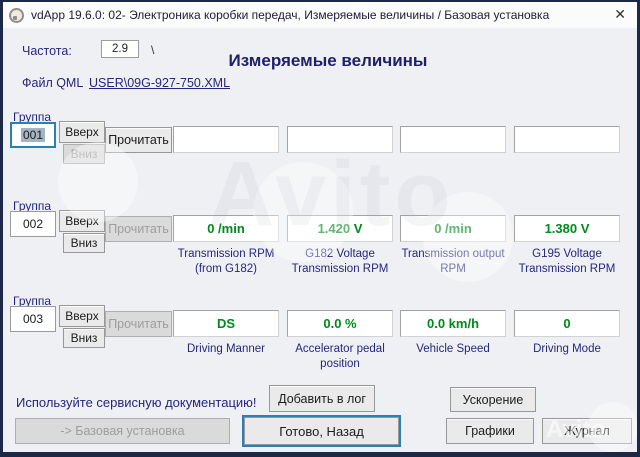 The height and width of the screenshot is (457, 640). Describe the element at coordinates (321, 431) in the screenshot. I see `done-back-button: Готово, Назад` at that location.